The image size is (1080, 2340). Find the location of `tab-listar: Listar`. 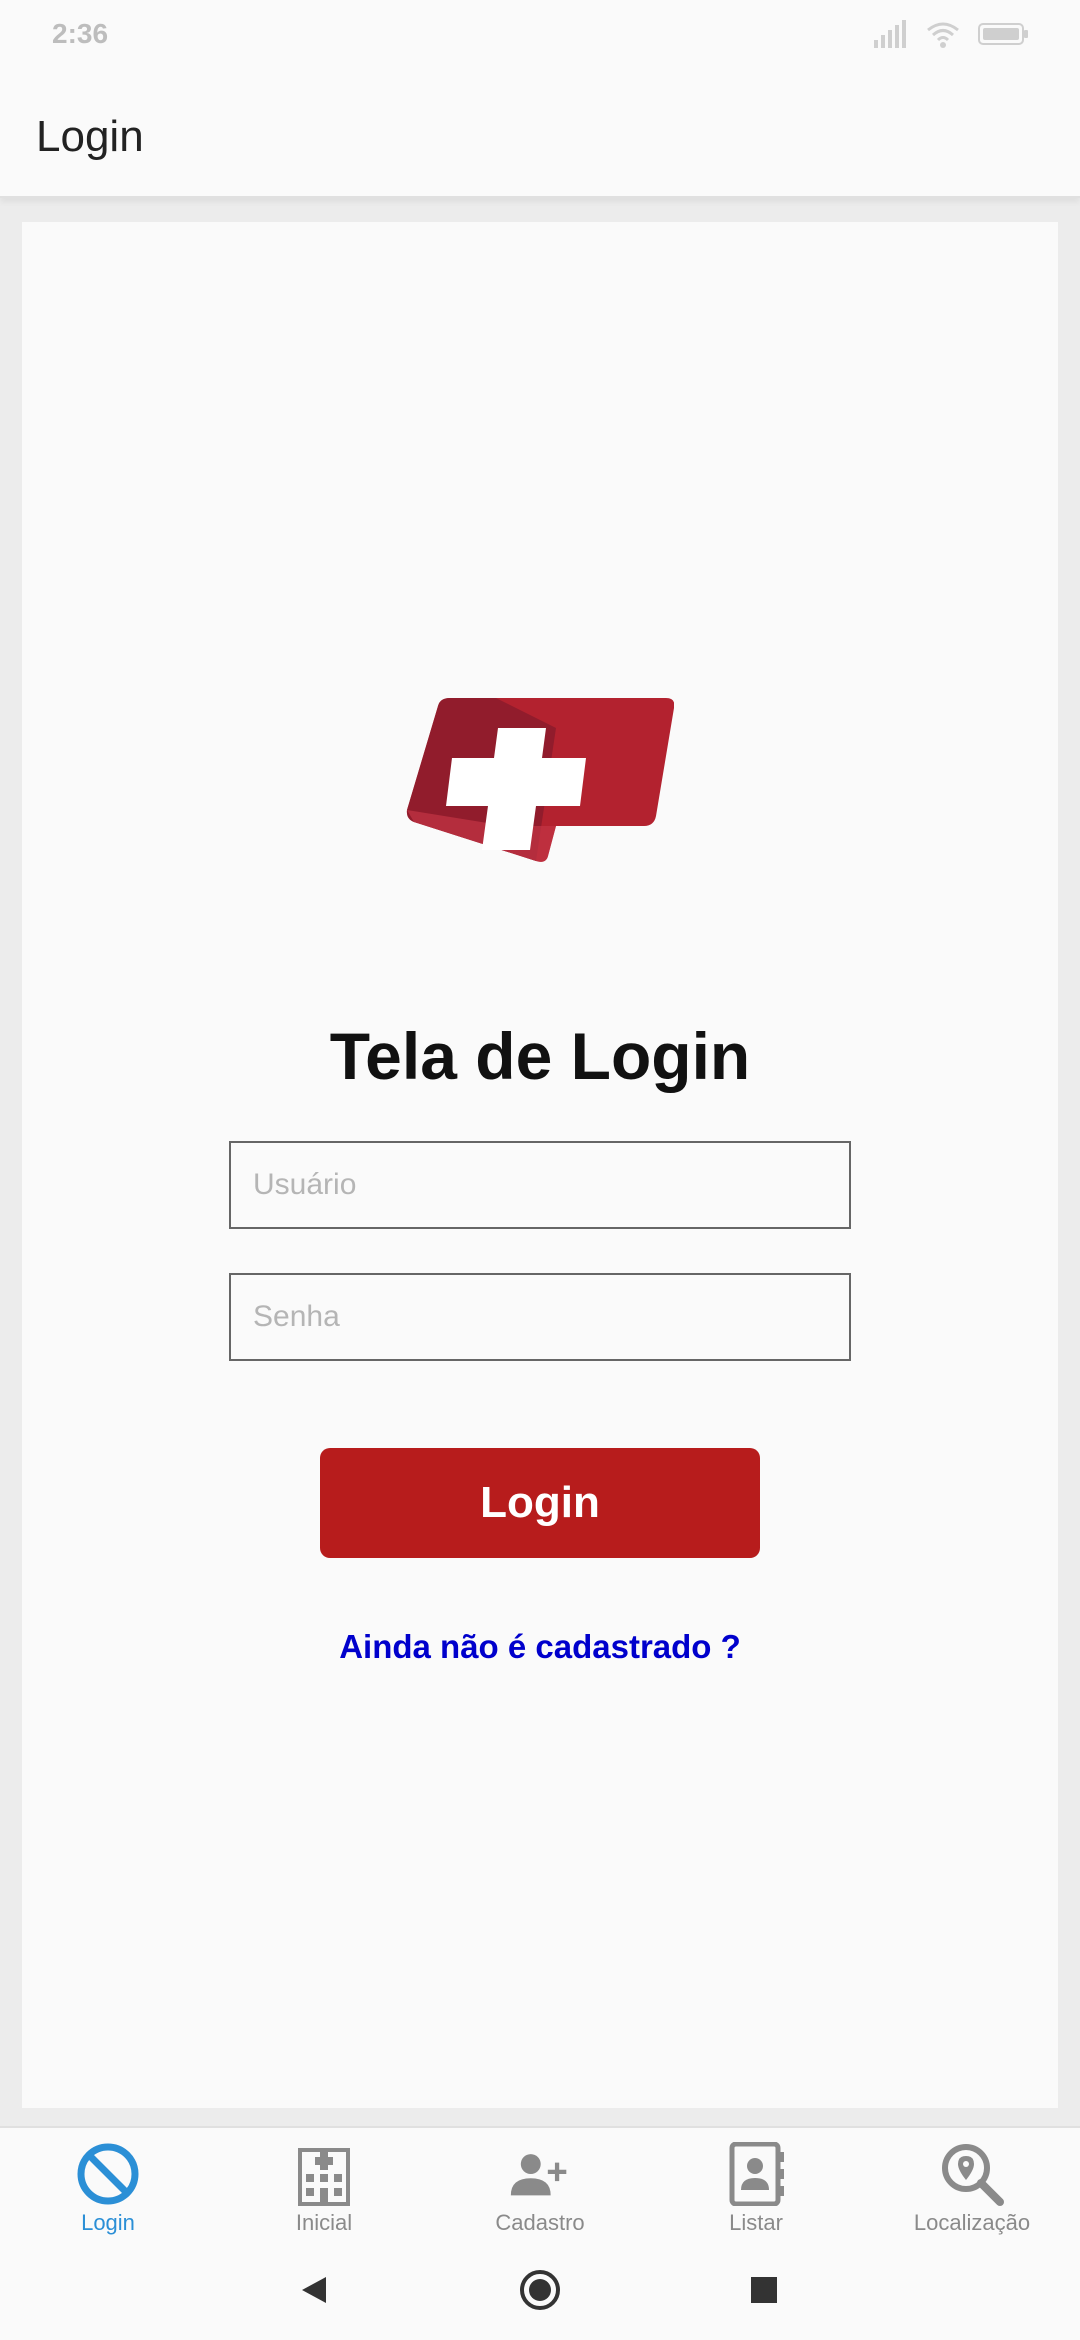

tab-listar: Listar is located at coordinates (756, 2184).